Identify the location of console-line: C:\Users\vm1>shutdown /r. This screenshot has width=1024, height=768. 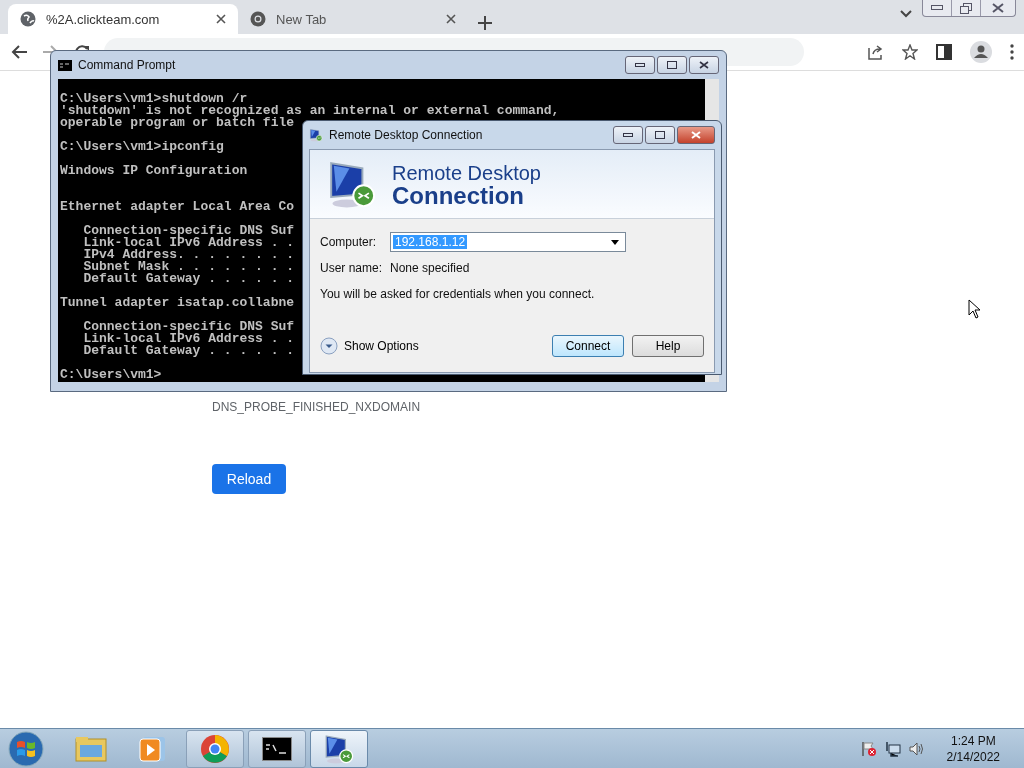
(154, 99).